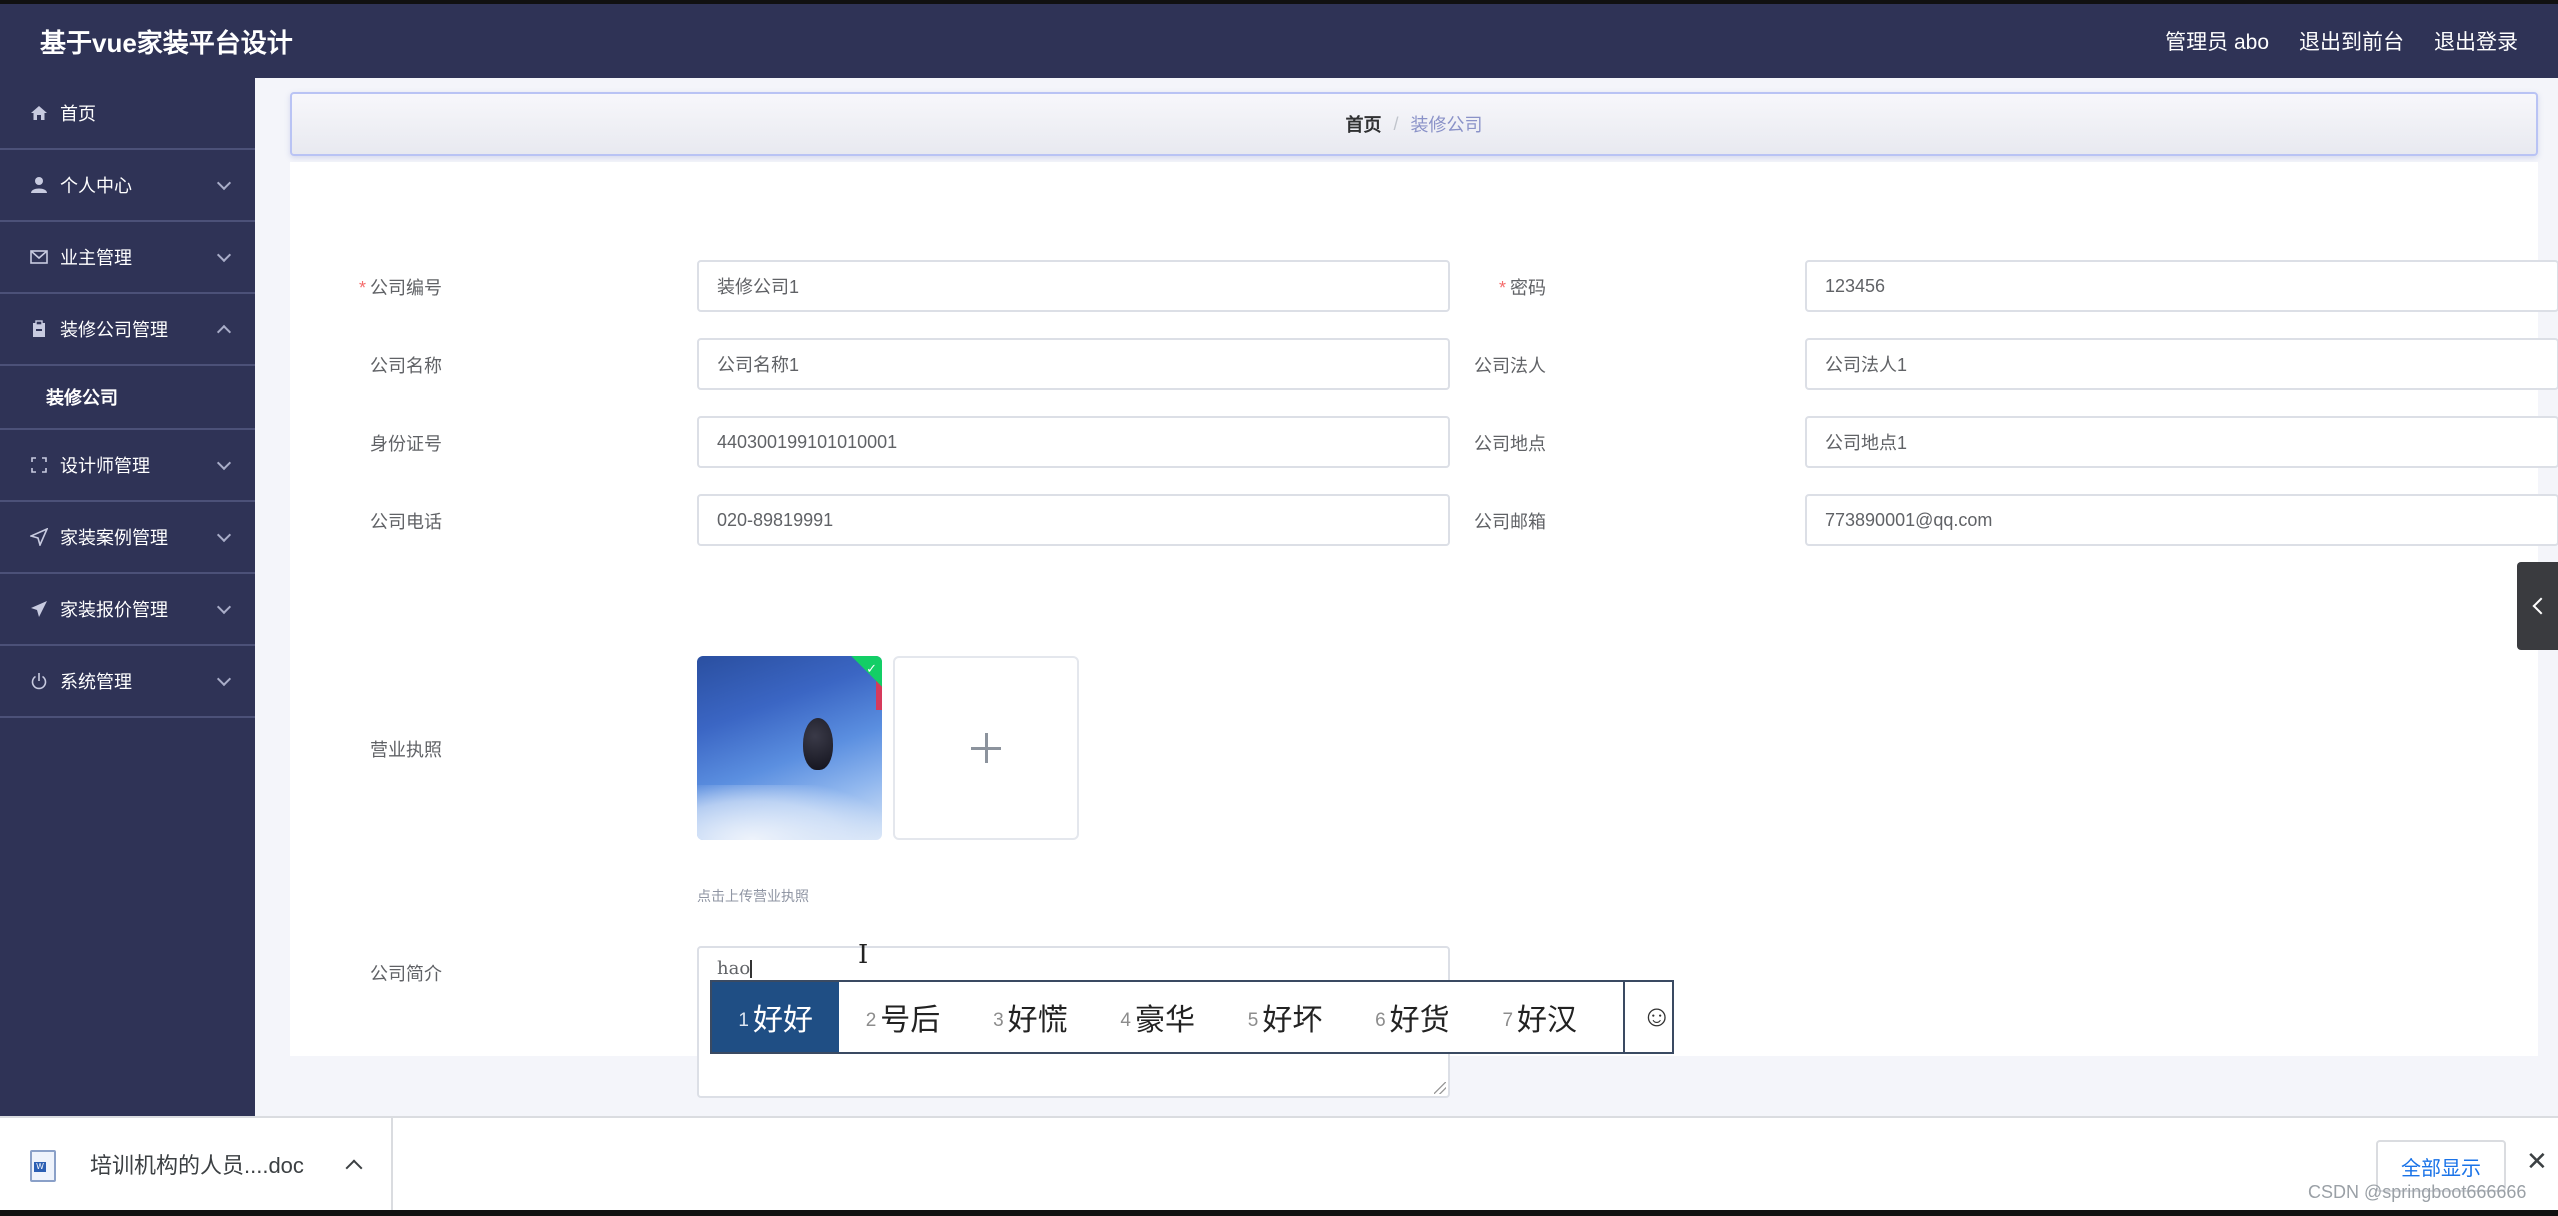 The width and height of the screenshot is (2558, 1216). What do you see at coordinates (127, 114) in the screenshot?
I see `sidebar-item-home: 首页` at bounding box center [127, 114].